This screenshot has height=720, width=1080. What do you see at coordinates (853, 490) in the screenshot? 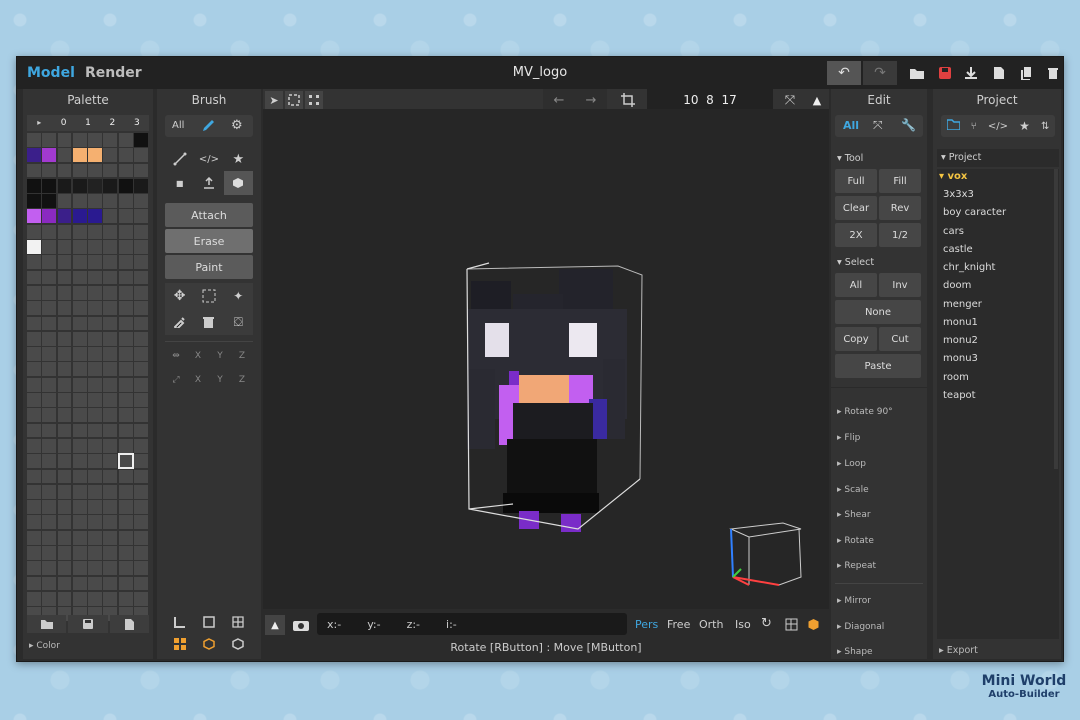
I see `action-scale: ▸ Scale` at bounding box center [853, 490].